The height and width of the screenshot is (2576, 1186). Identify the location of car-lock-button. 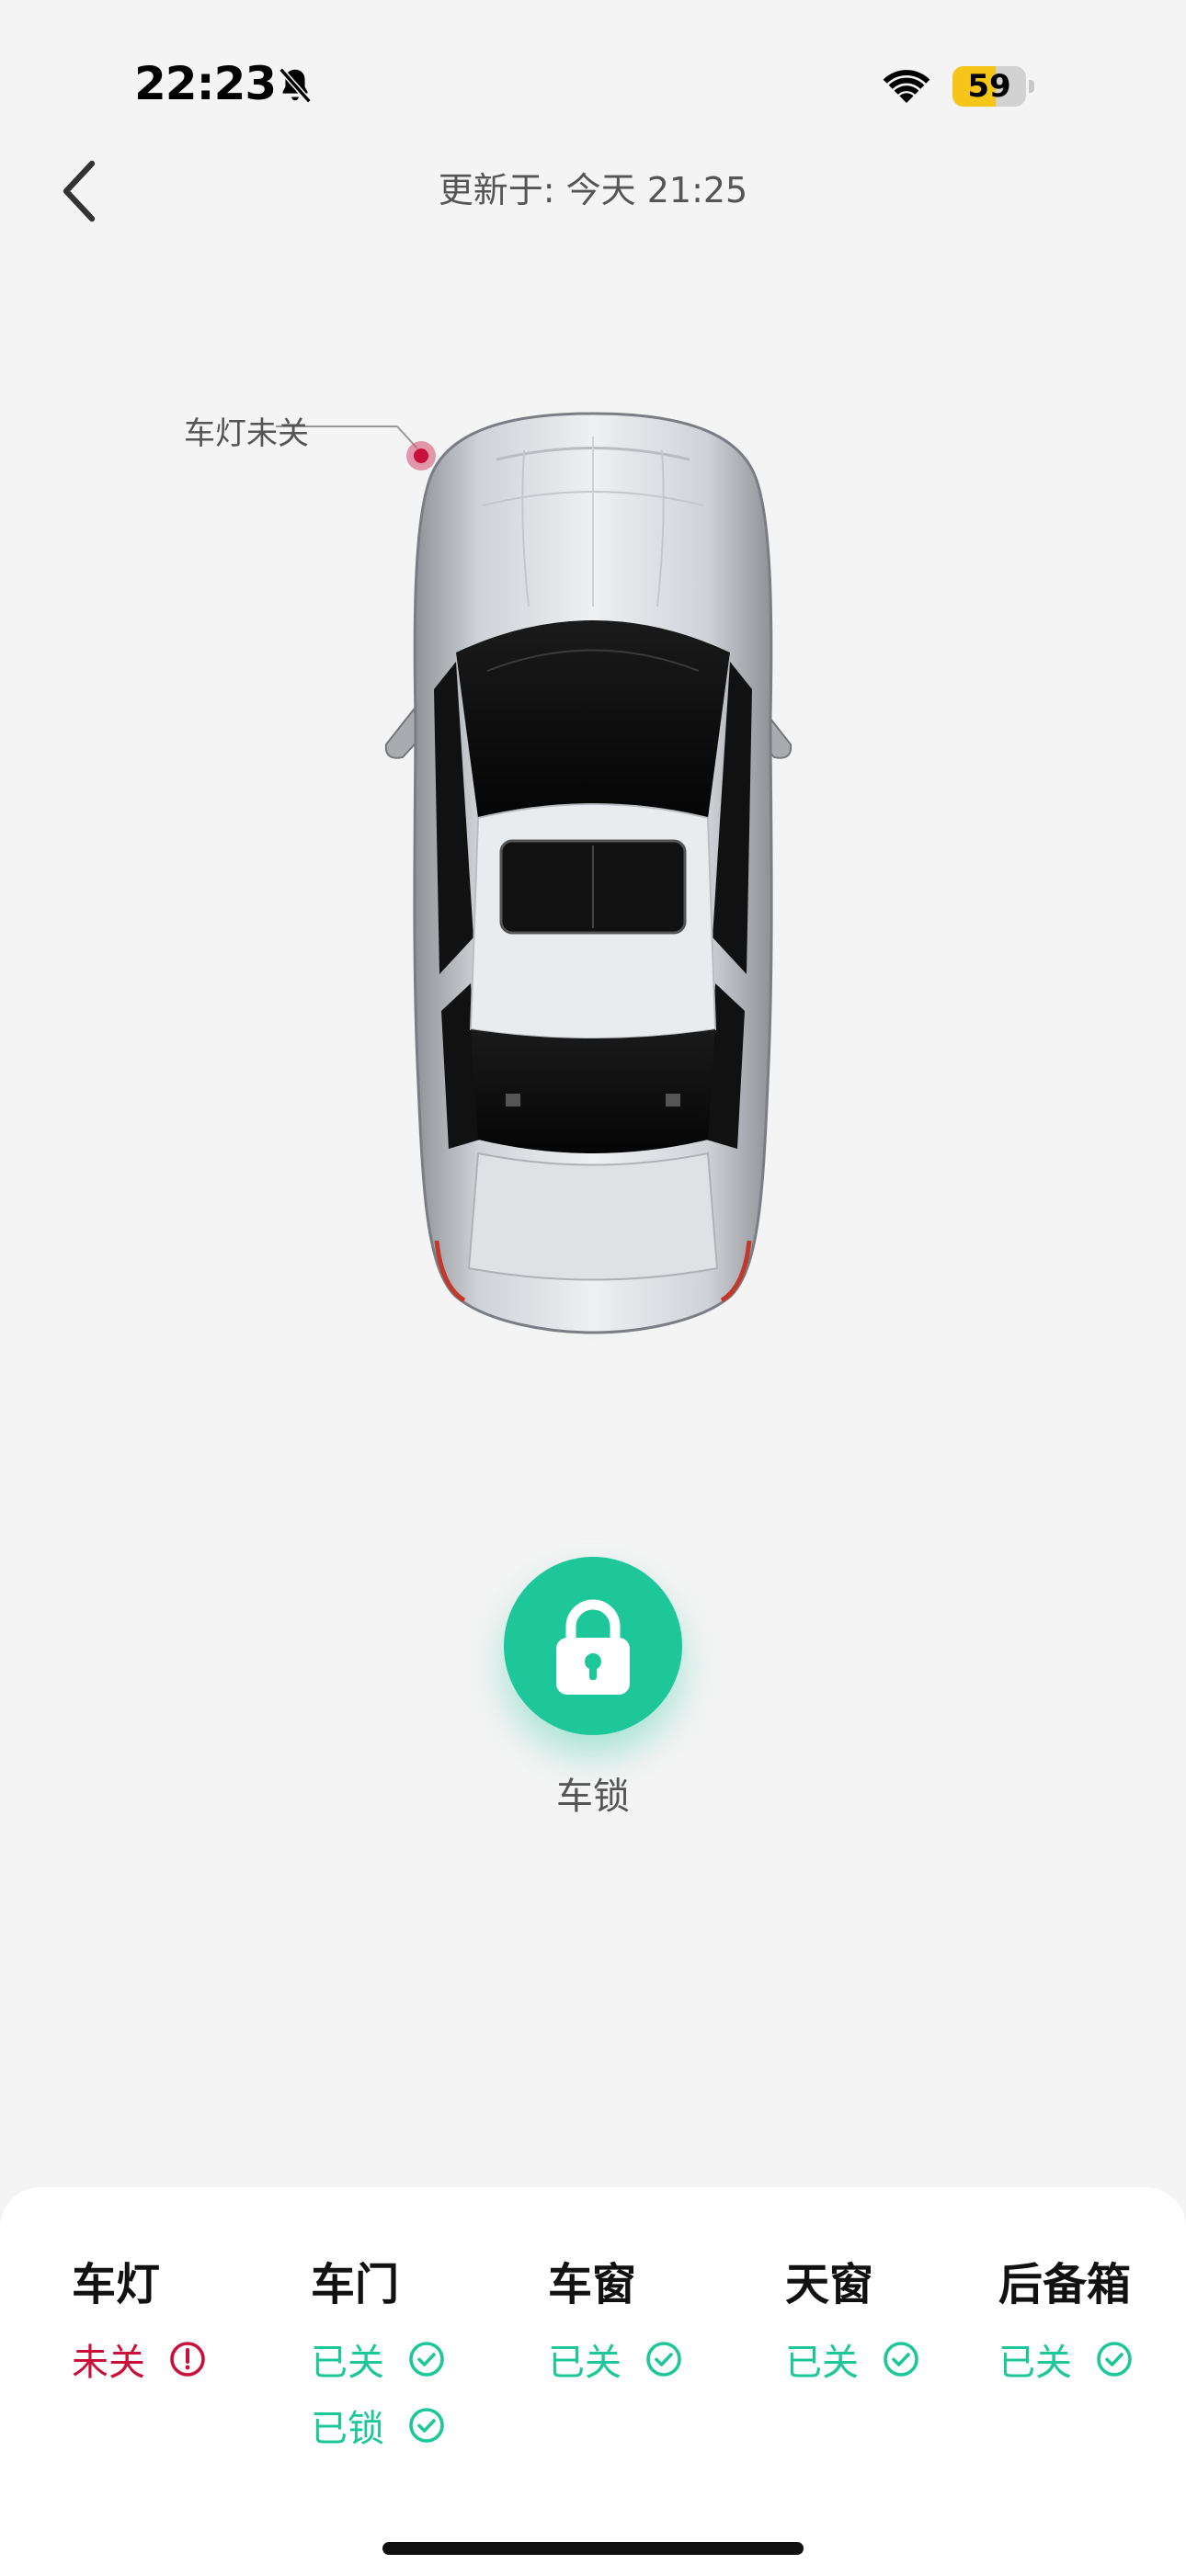
(593, 1646).